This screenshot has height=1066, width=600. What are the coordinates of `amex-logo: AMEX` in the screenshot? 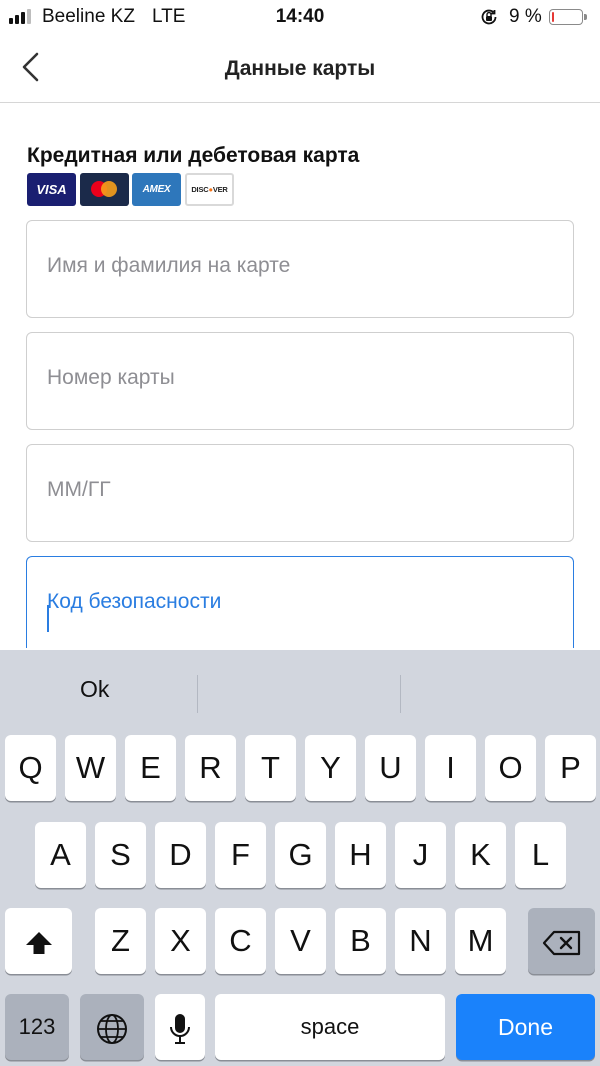 It's located at (156, 189).